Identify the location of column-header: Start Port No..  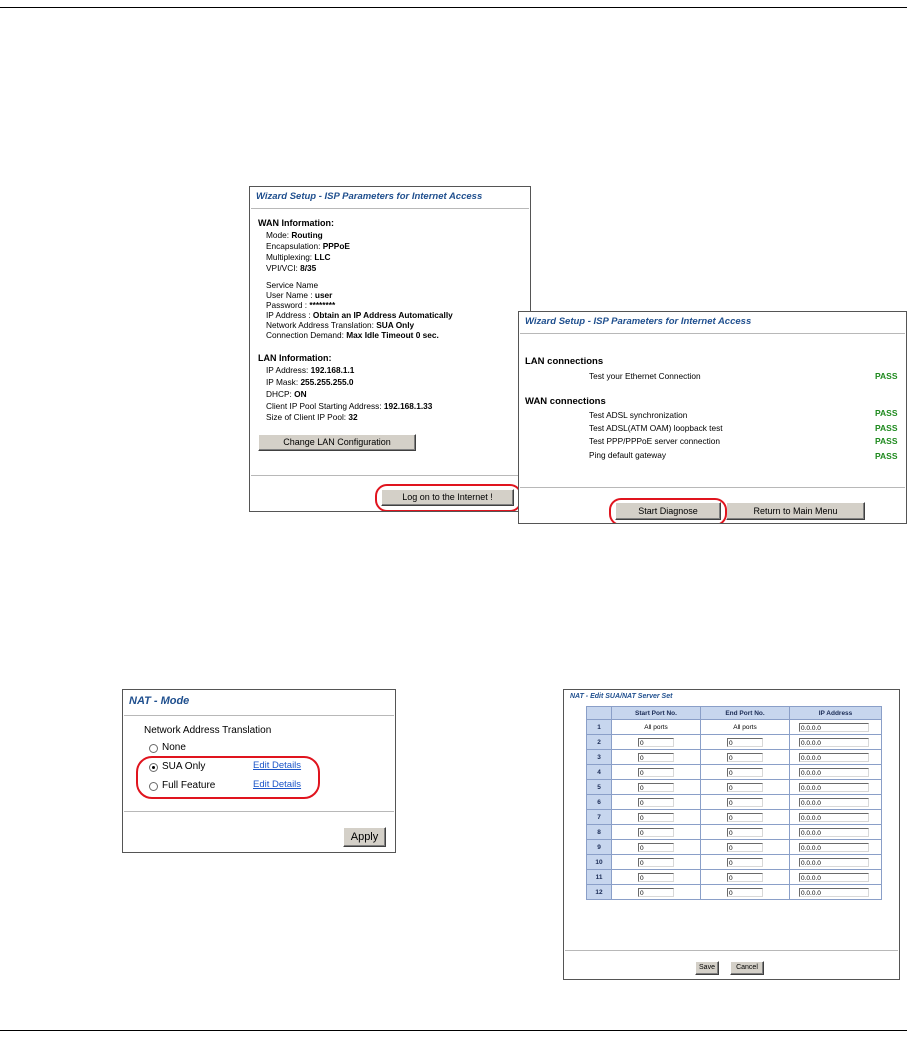
(656, 713).